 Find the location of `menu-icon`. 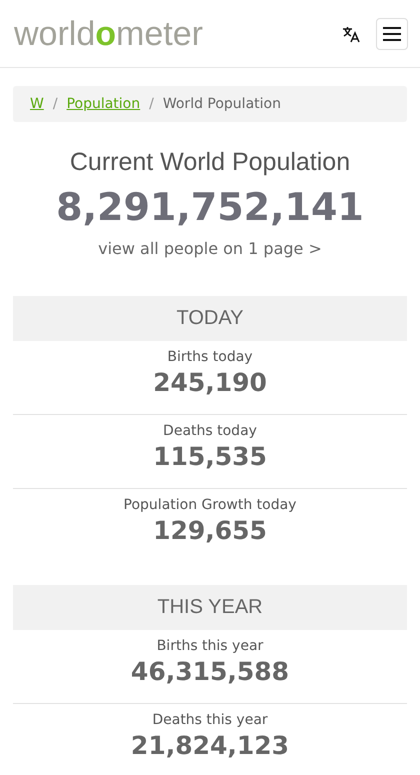

menu-icon is located at coordinates (392, 33).